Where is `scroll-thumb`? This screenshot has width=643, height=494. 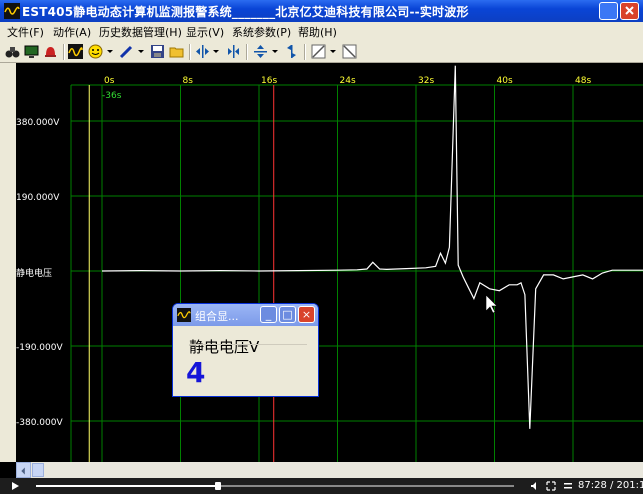 scroll-thumb is located at coordinates (38, 470).